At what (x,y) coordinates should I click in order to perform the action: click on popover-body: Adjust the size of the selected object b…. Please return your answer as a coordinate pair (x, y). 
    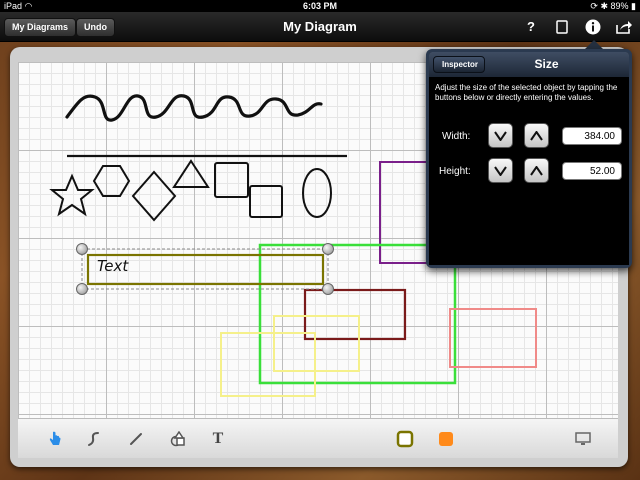
    Looking at the image, I should click on (529, 171).